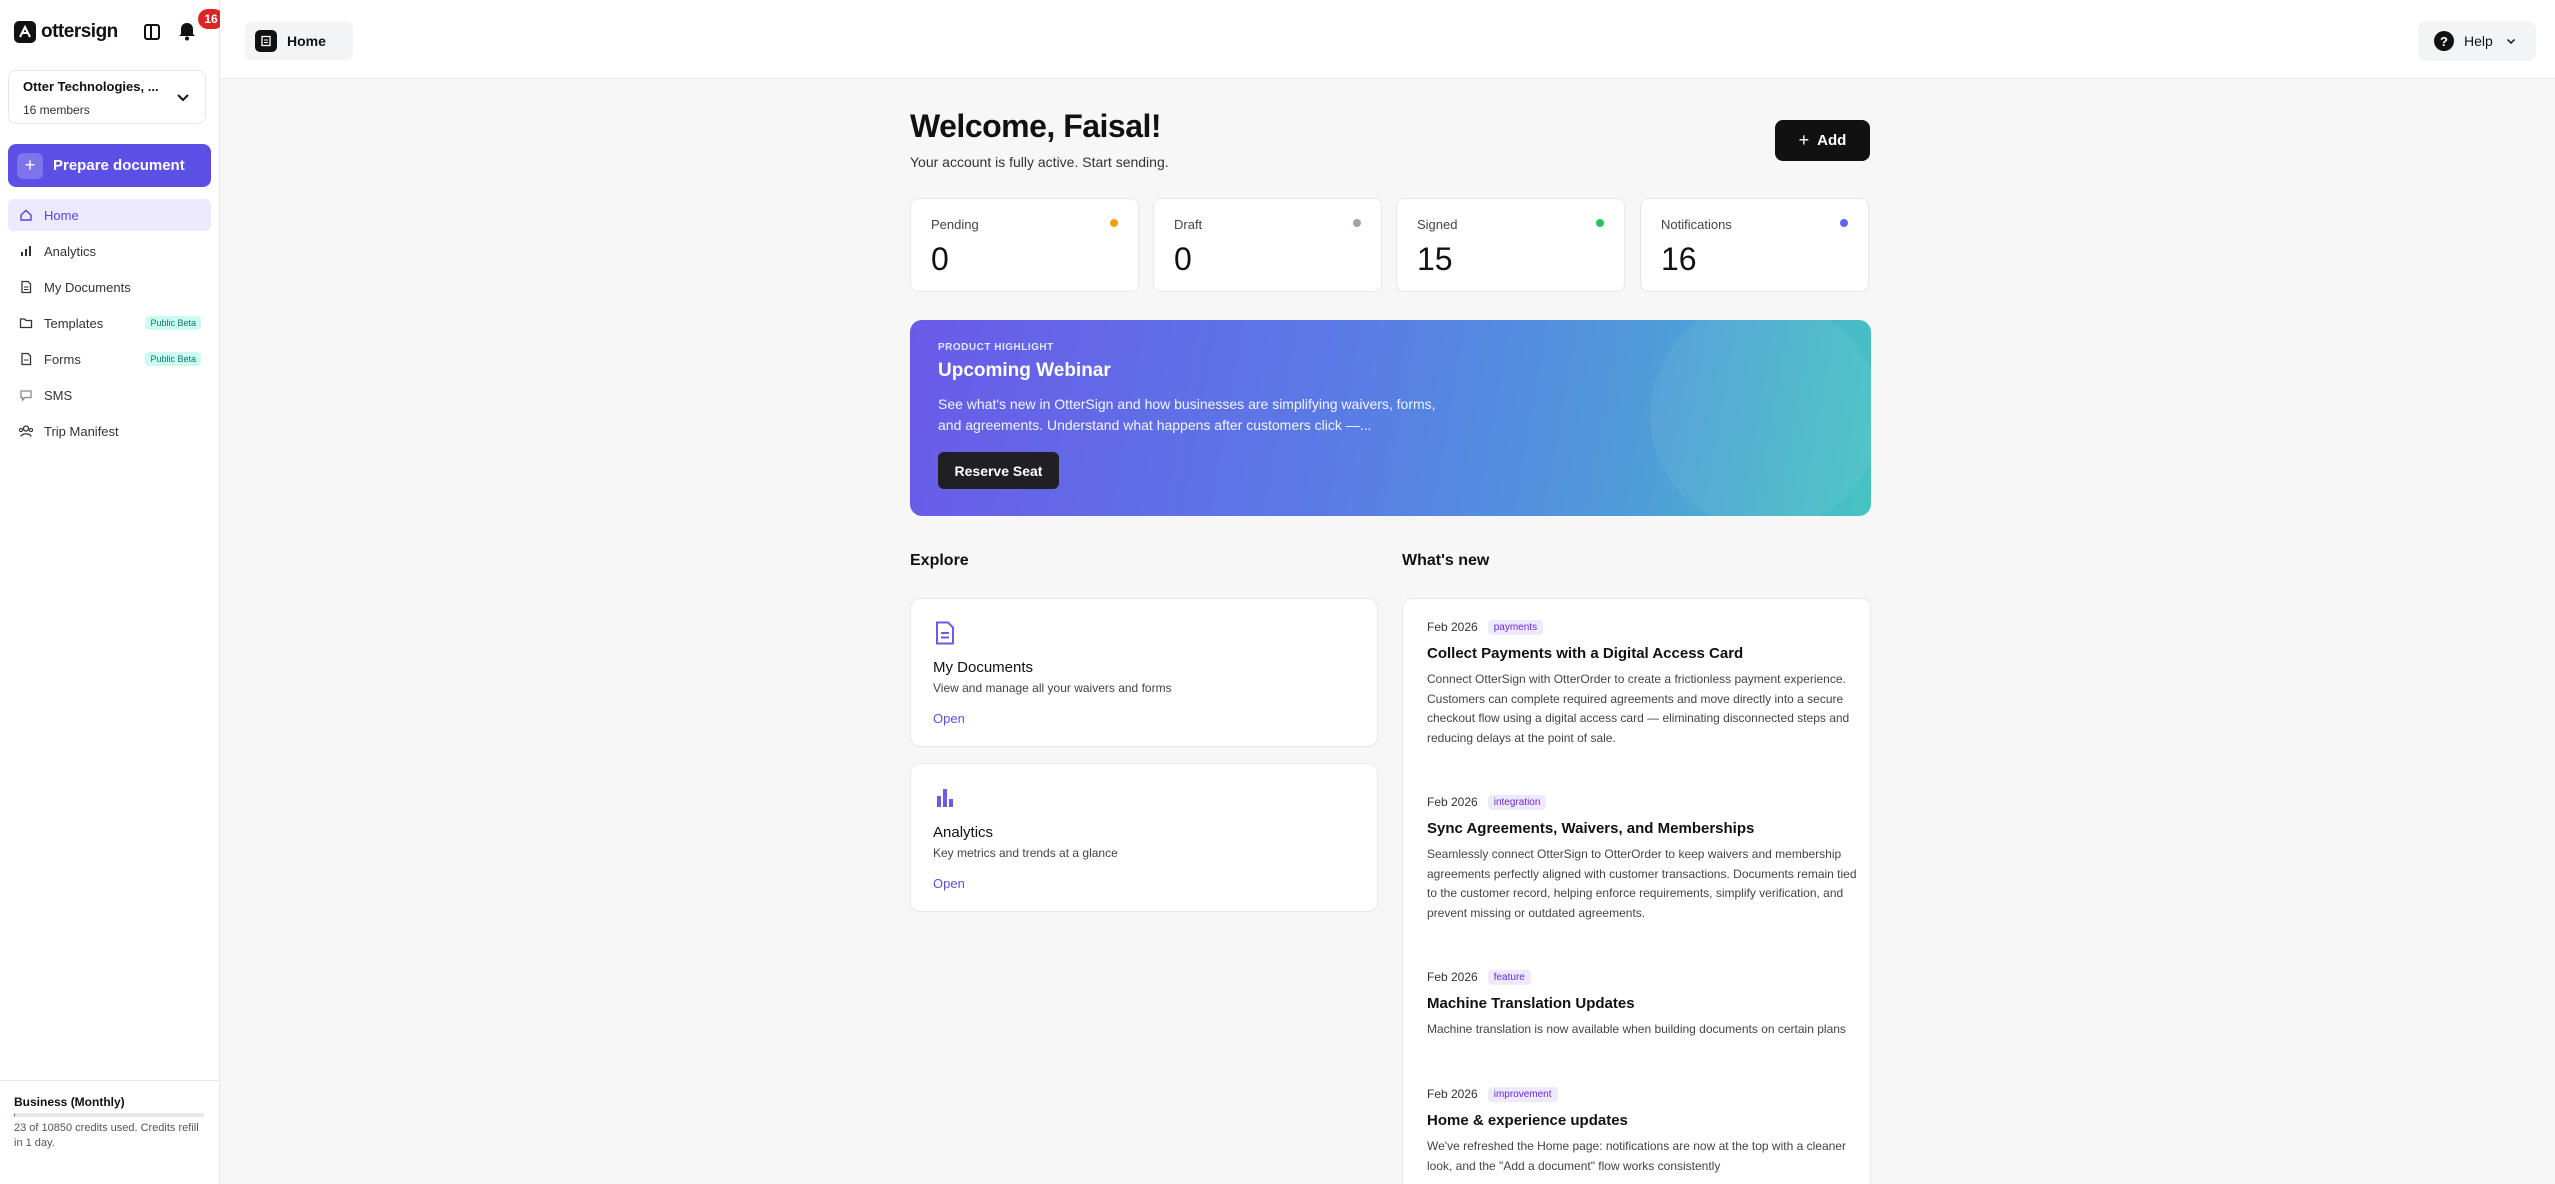  I want to click on bell-icon, so click(187, 32).